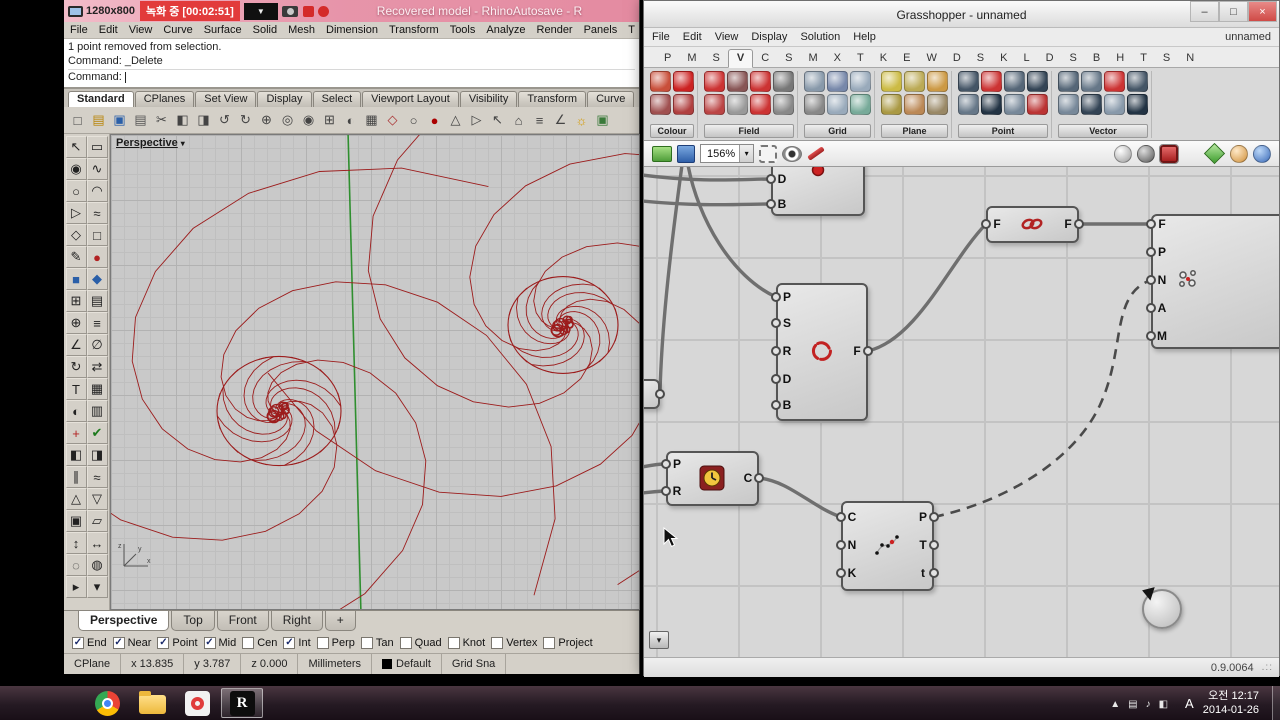  I want to click on canvas-widget-toggle: ▾, so click(659, 640).